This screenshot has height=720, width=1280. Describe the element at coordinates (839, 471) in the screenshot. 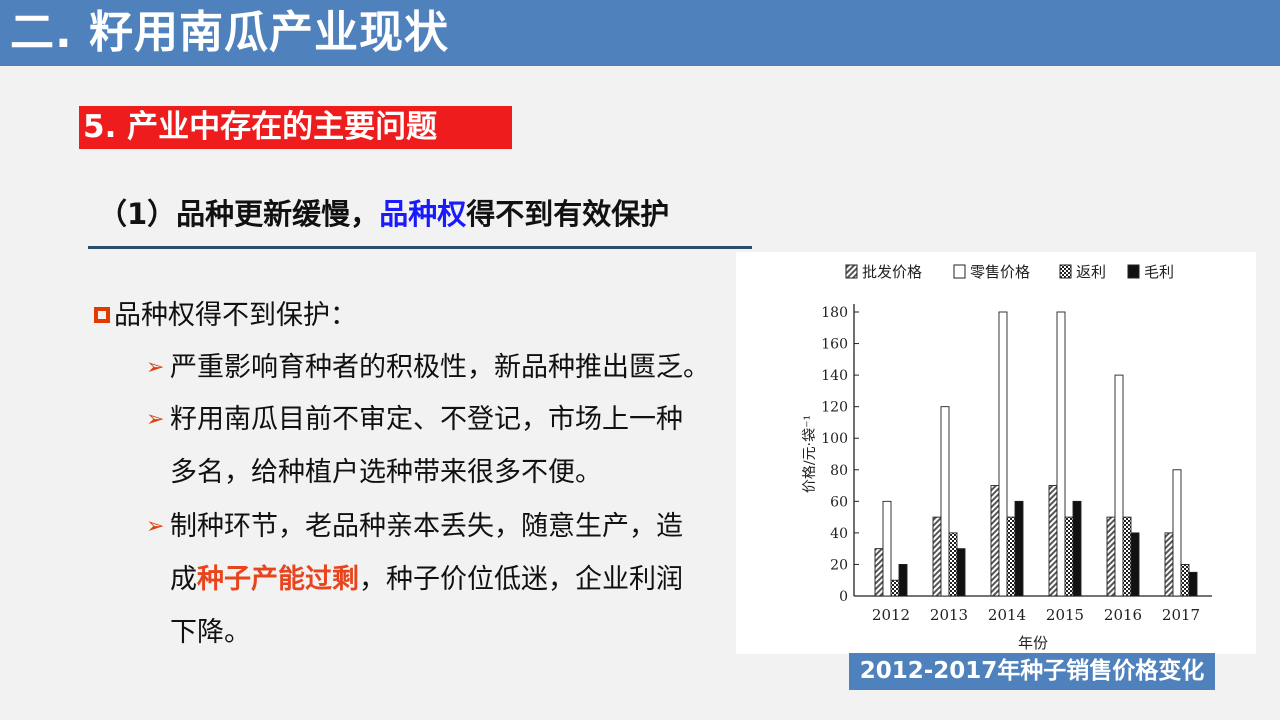

I see `y-tick-label: 80` at that location.